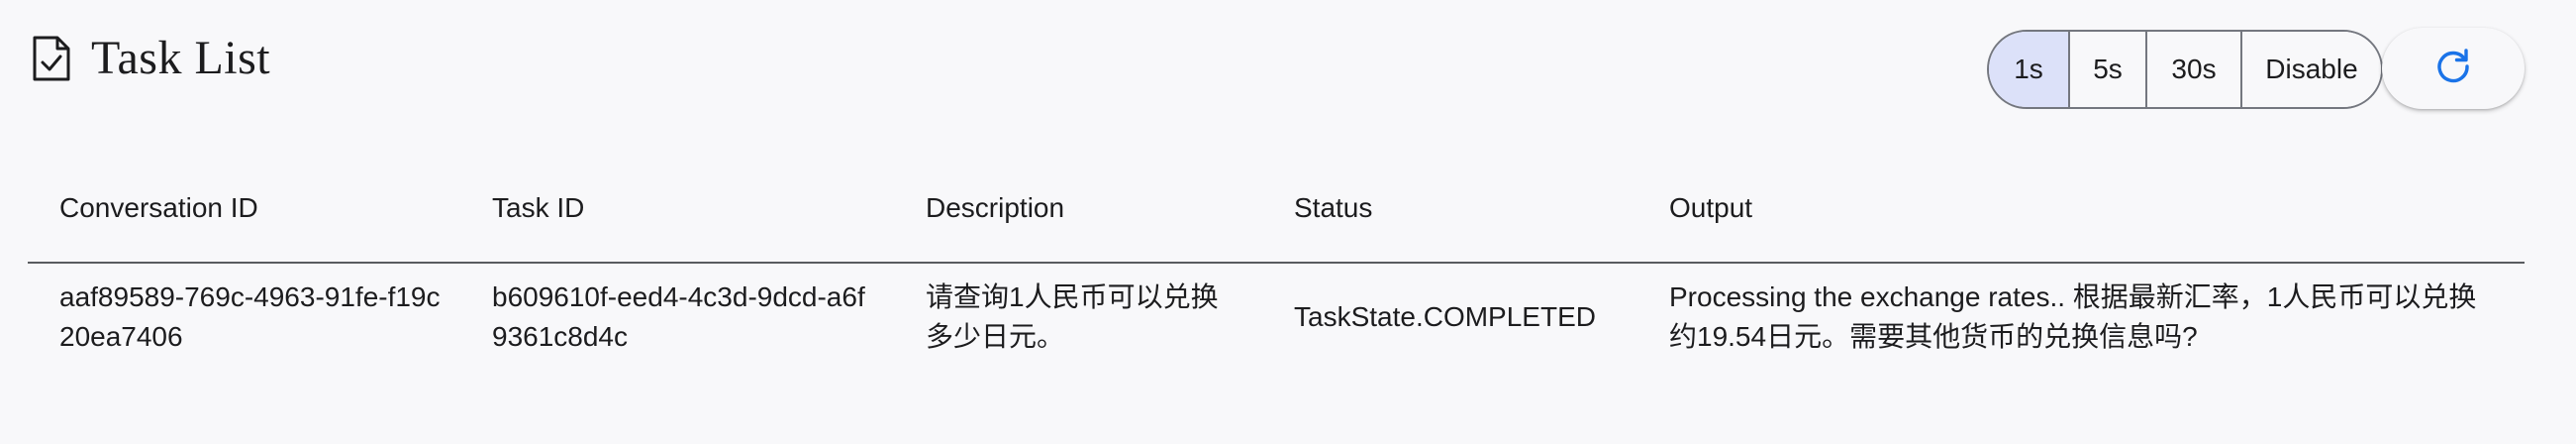 Image resolution: width=2576 pixels, height=444 pixels. I want to click on page-header: Task List, so click(151, 58).